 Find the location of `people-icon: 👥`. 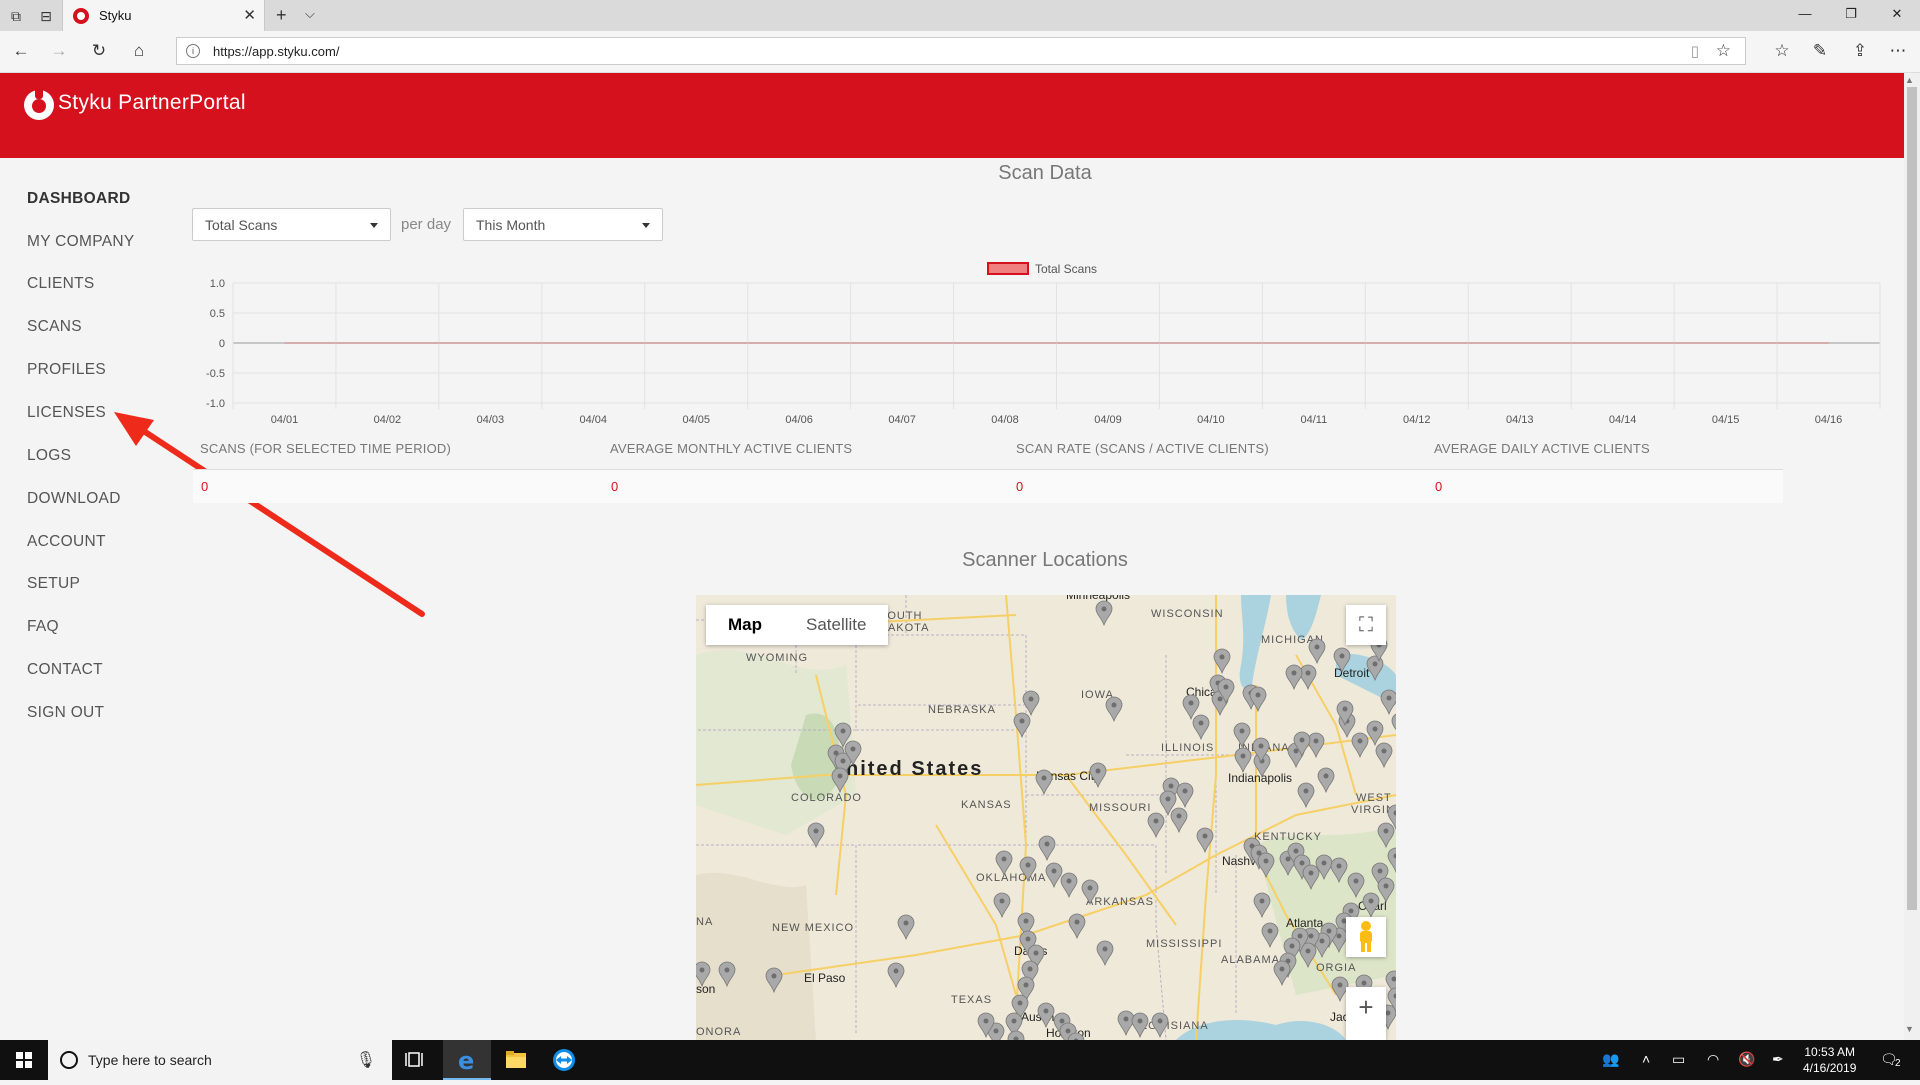

people-icon: 👥 is located at coordinates (1610, 1059).